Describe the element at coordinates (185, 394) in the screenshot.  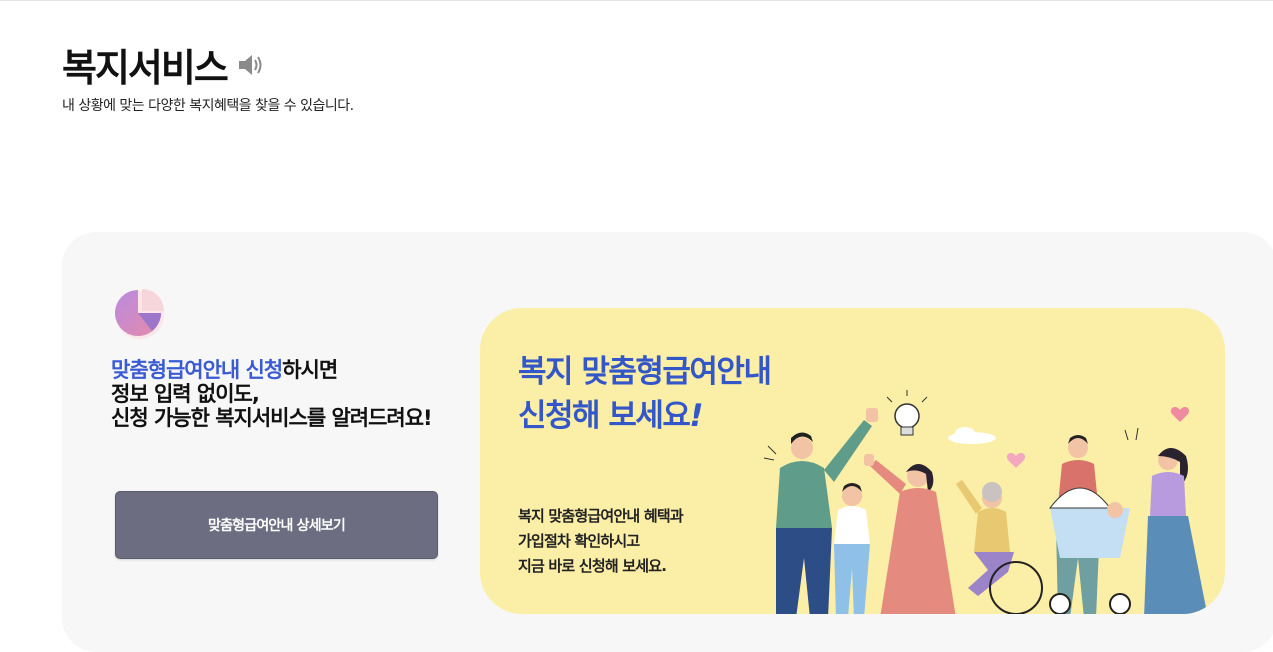
I see `intro-line2: 정보 입력 없이도,` at that location.